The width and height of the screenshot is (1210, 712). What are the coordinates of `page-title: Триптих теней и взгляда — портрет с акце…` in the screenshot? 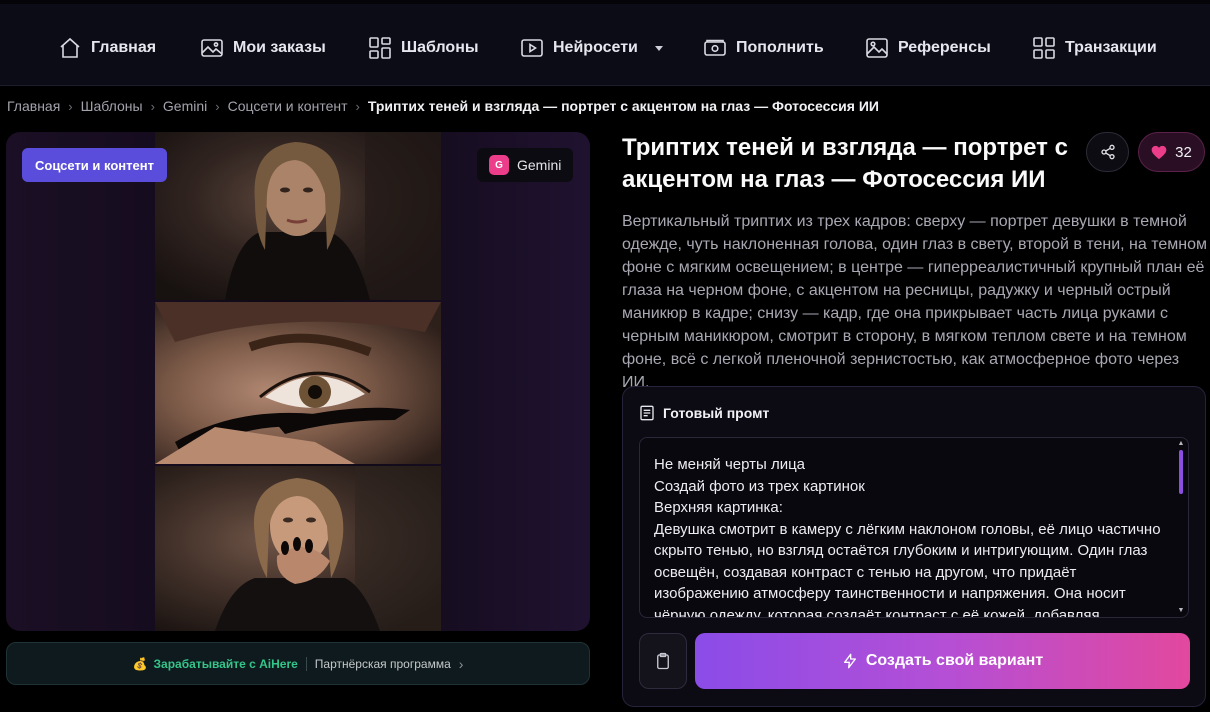 It's located at (845, 163).